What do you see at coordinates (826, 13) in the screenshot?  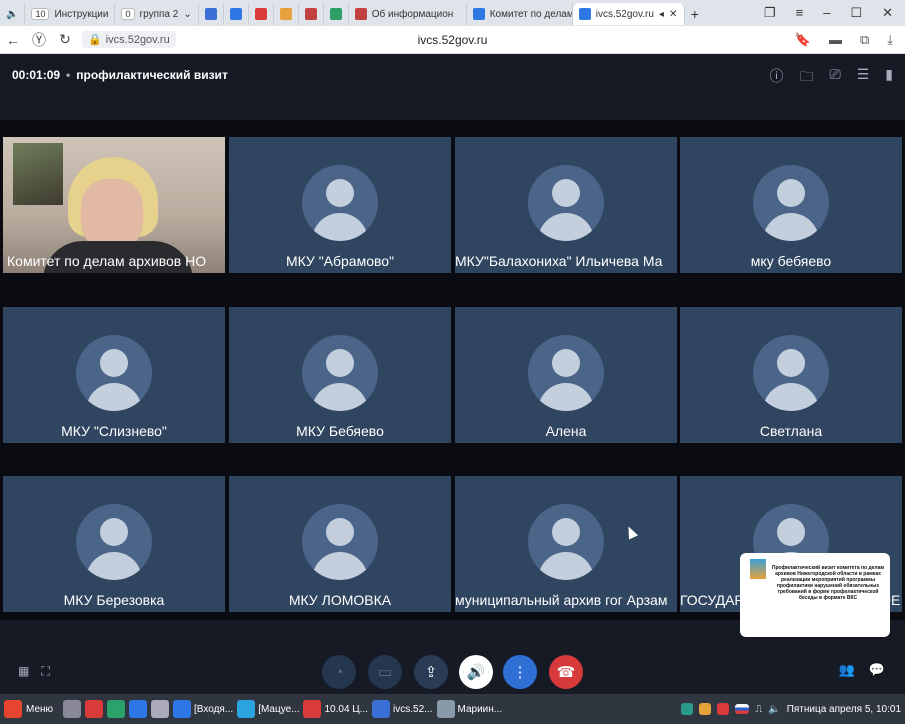 I see `minimize-icon: –` at bounding box center [826, 13].